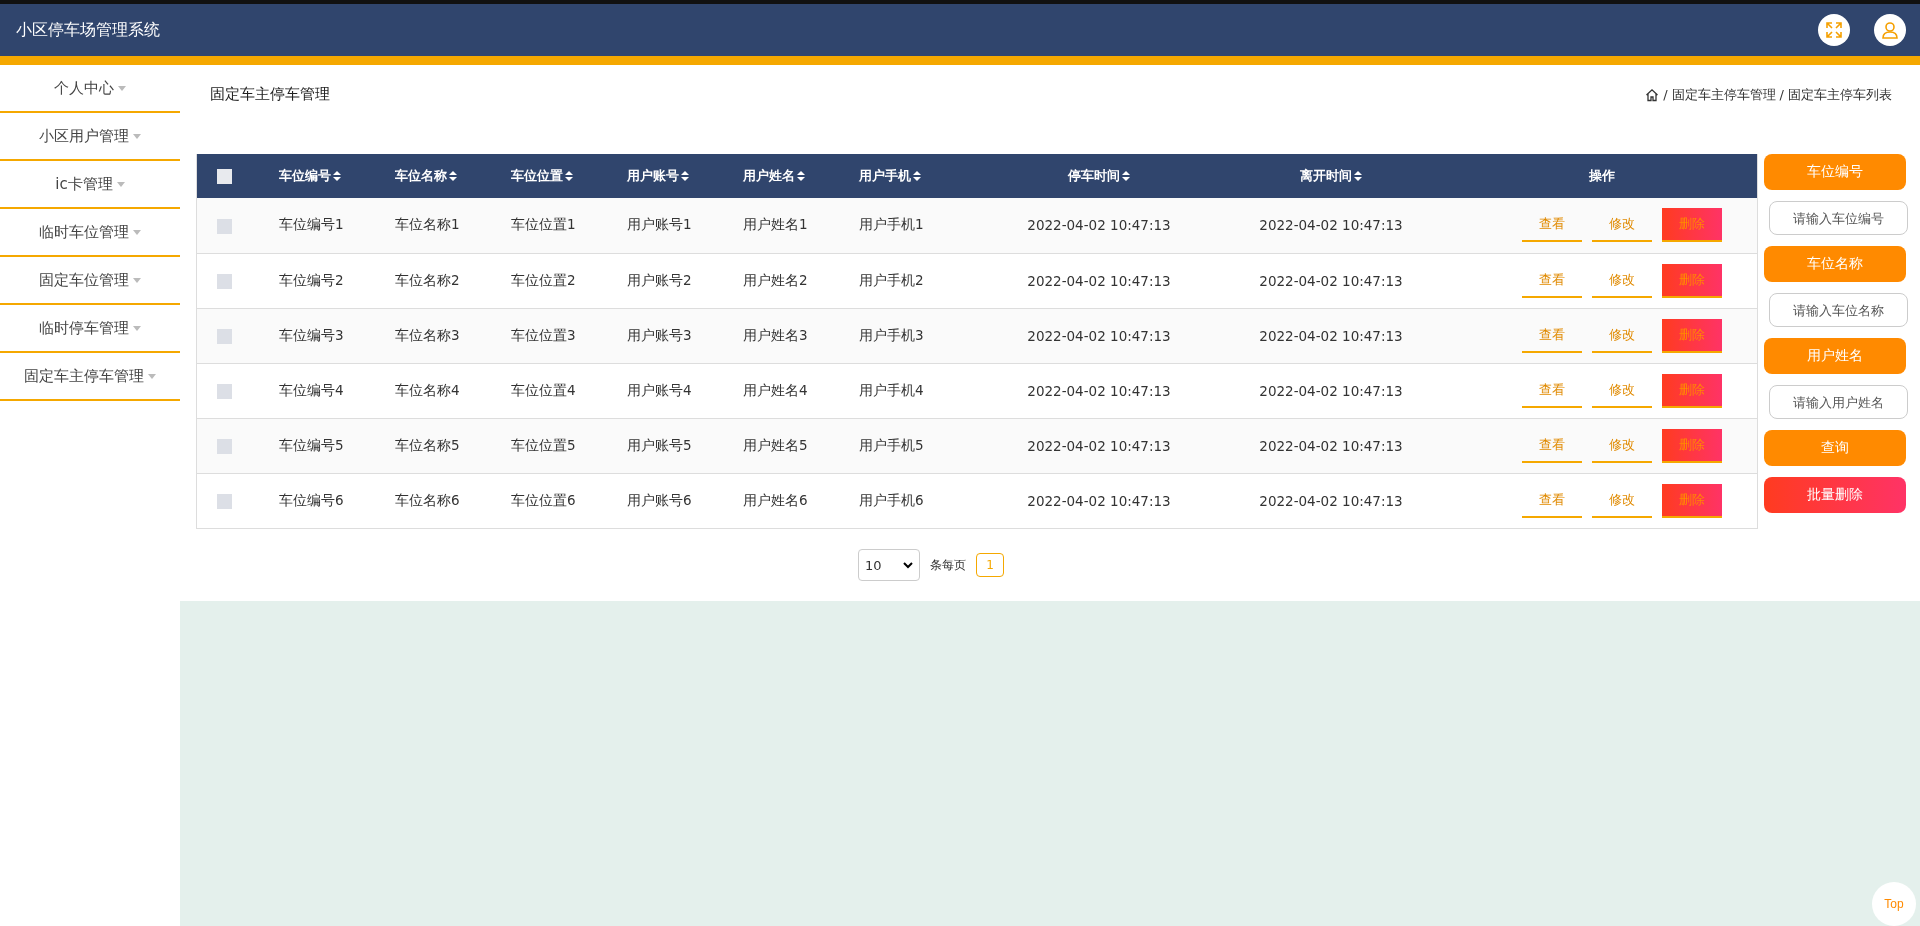 This screenshot has width=1920, height=926. I want to click on table-cell: 用户账号2, so click(659, 279).